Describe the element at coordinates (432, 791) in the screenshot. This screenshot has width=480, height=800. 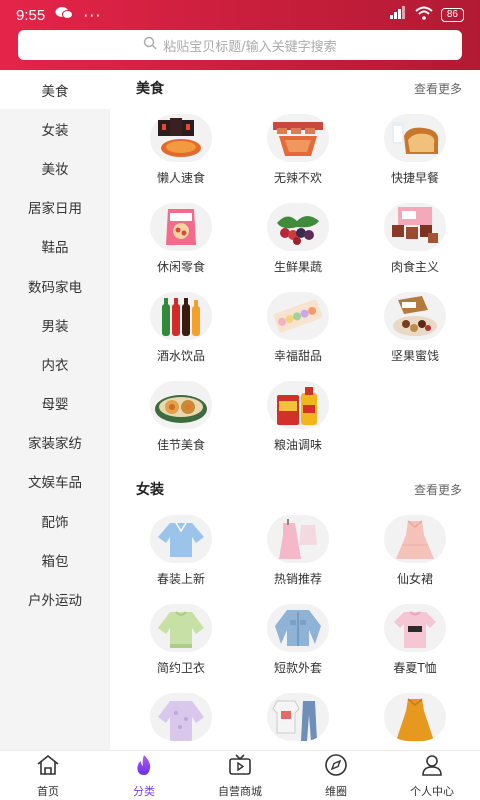
I see `tab-label: 个人中心` at that location.